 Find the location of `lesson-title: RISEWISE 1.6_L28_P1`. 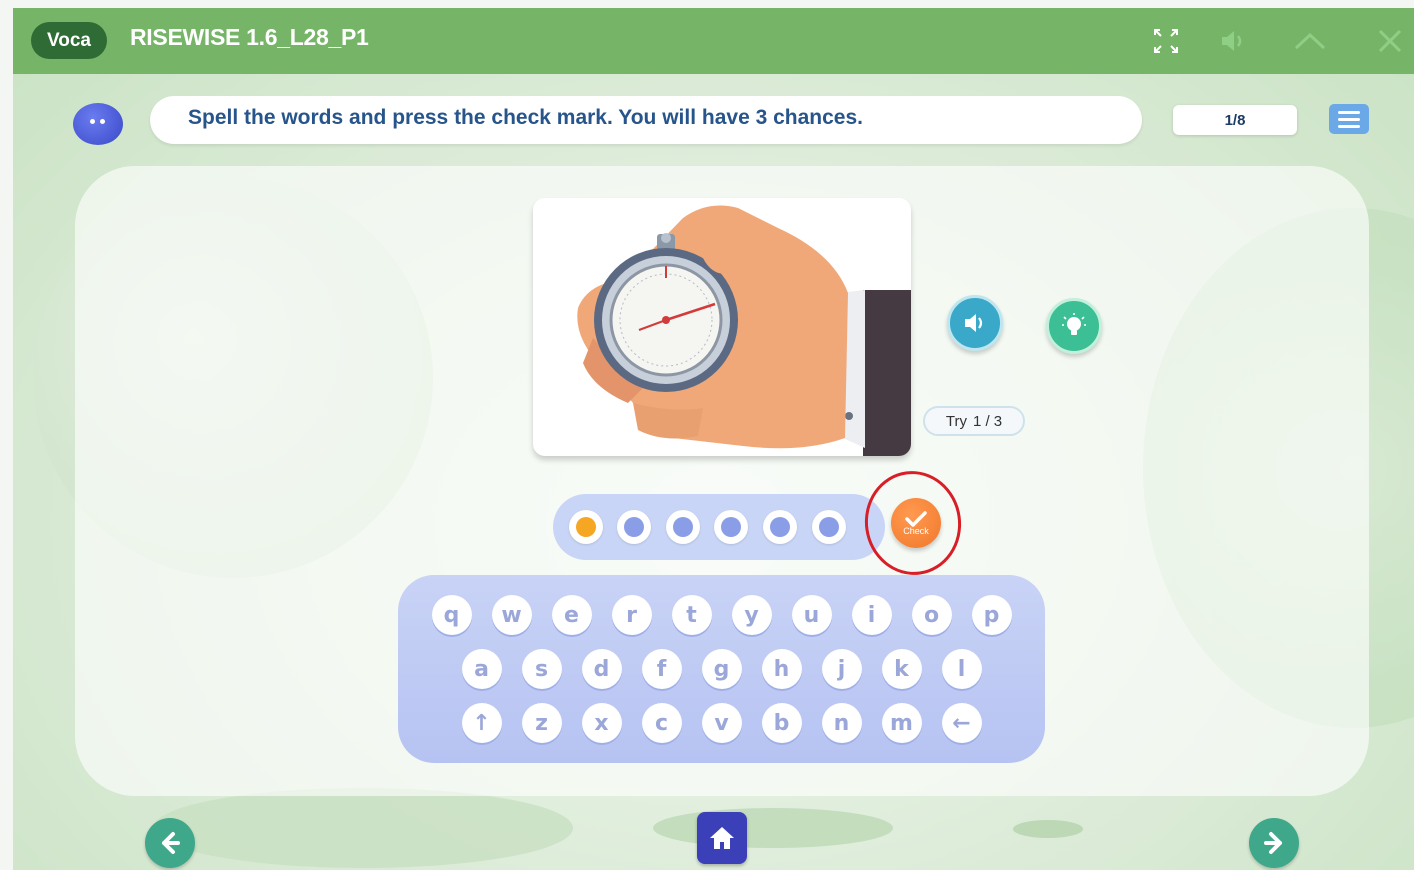

lesson-title: RISEWISE 1.6_L28_P1 is located at coordinates (249, 37).